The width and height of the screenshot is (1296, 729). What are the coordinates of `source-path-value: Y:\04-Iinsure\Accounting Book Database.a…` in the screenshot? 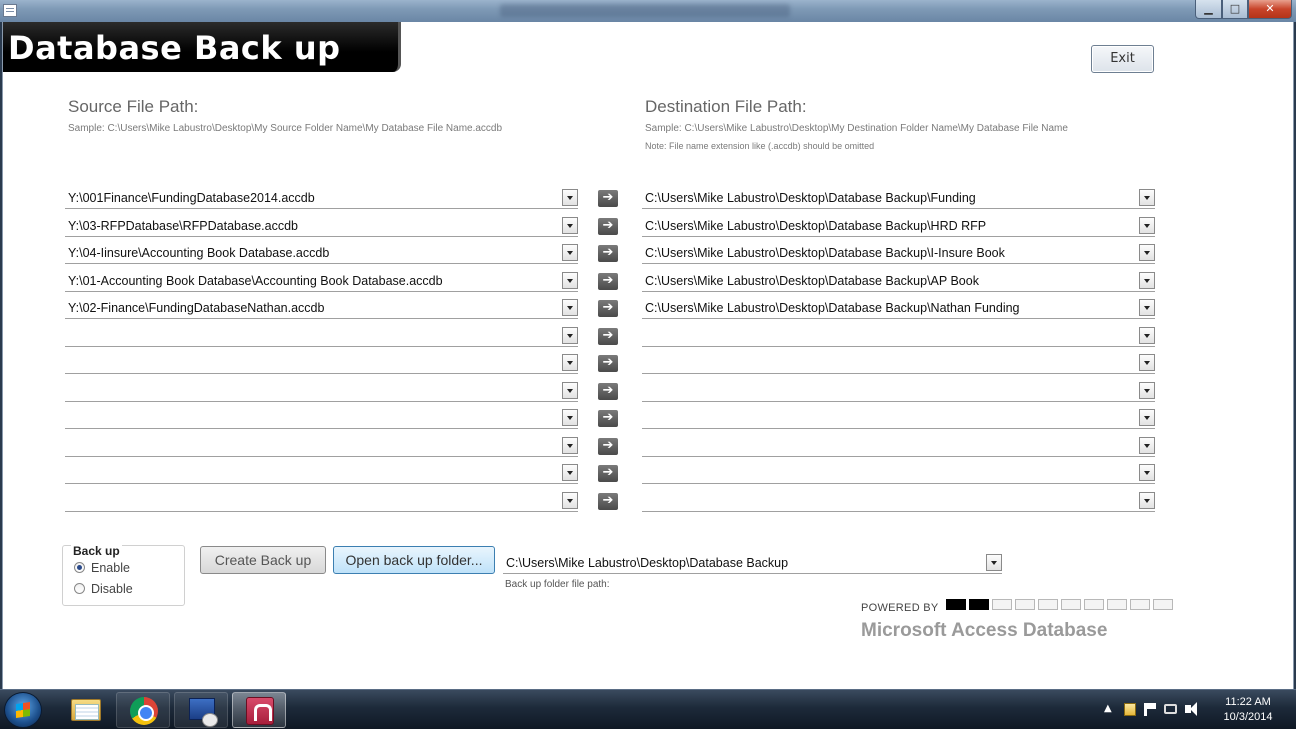 It's located at (198, 253).